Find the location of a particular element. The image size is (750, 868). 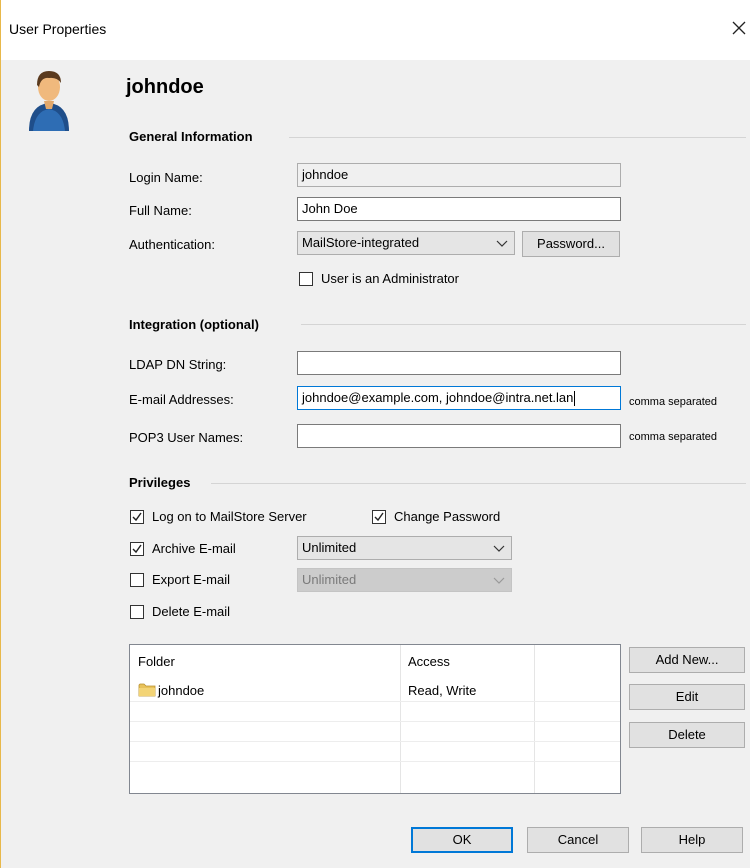

change-password-label: Change Password is located at coordinates (447, 516).